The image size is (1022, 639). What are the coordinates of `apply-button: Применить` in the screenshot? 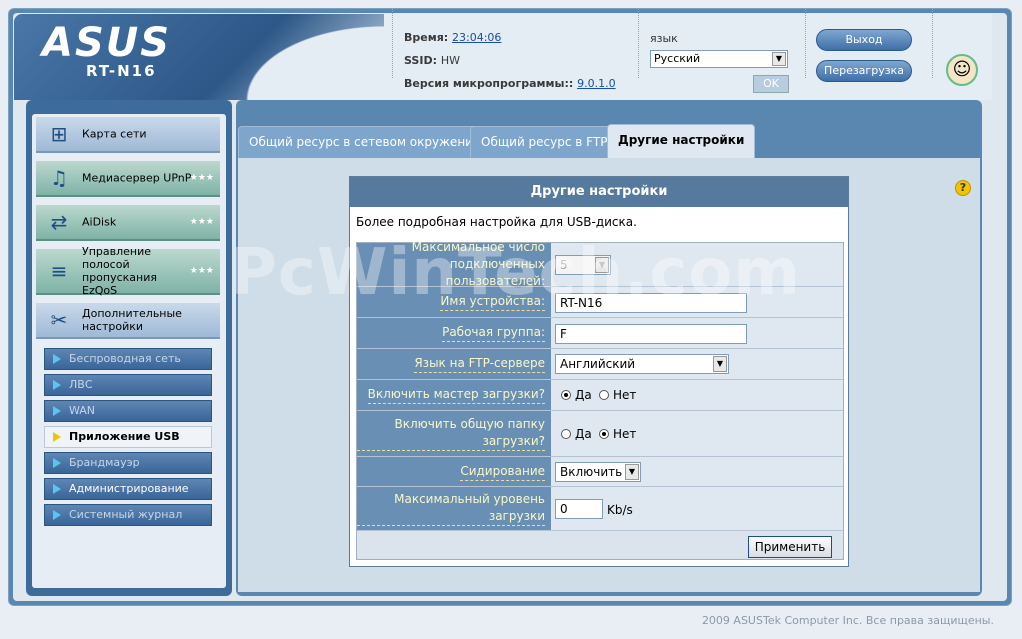 It's located at (790, 547).